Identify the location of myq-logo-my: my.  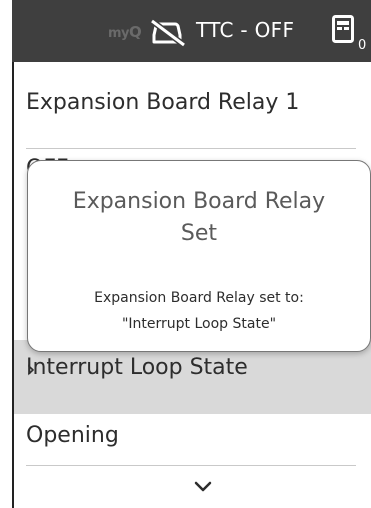
(119, 33).